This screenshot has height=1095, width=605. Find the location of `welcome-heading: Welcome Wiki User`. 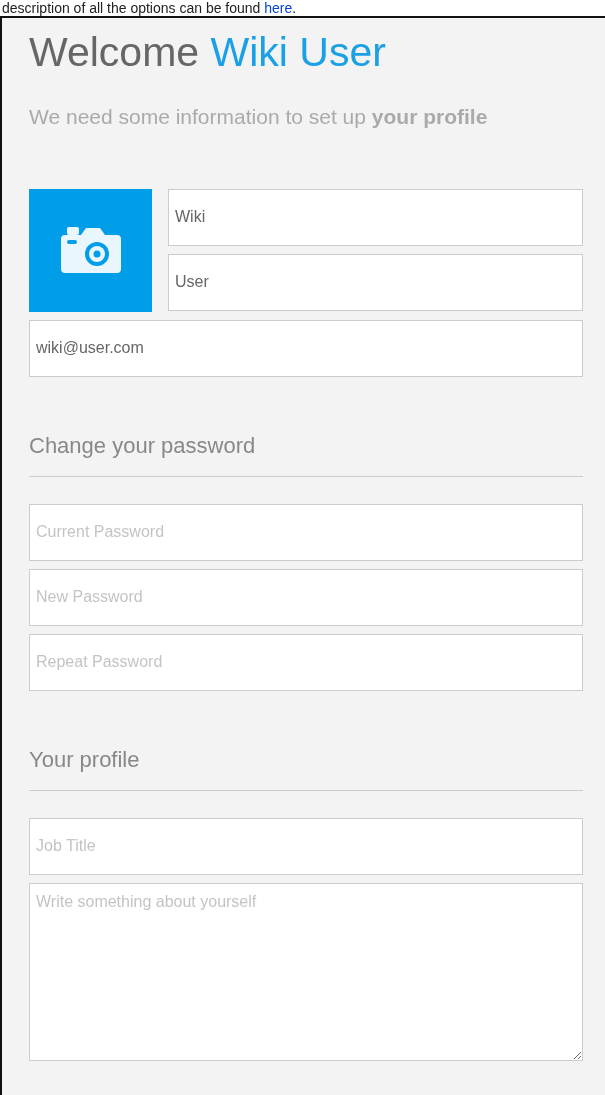

welcome-heading: Welcome Wiki User is located at coordinates (208, 52).